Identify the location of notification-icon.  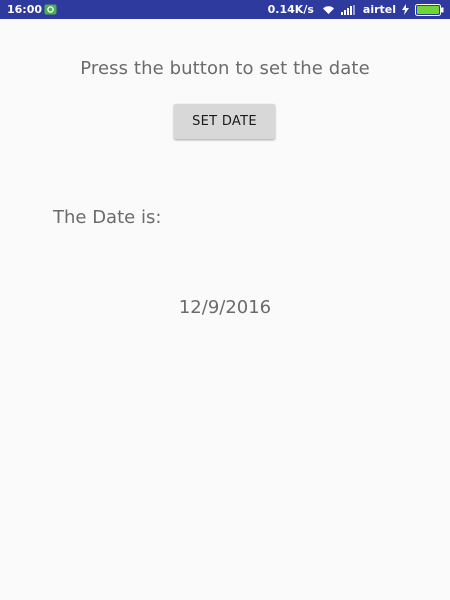
(50, 9).